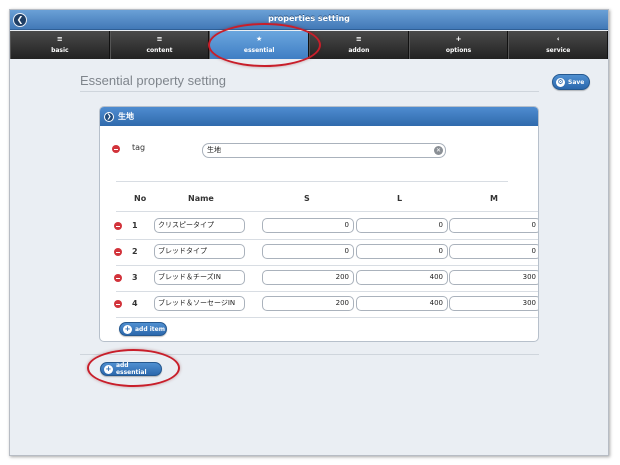  What do you see at coordinates (159, 50) in the screenshot?
I see `tab-label: content` at bounding box center [159, 50].